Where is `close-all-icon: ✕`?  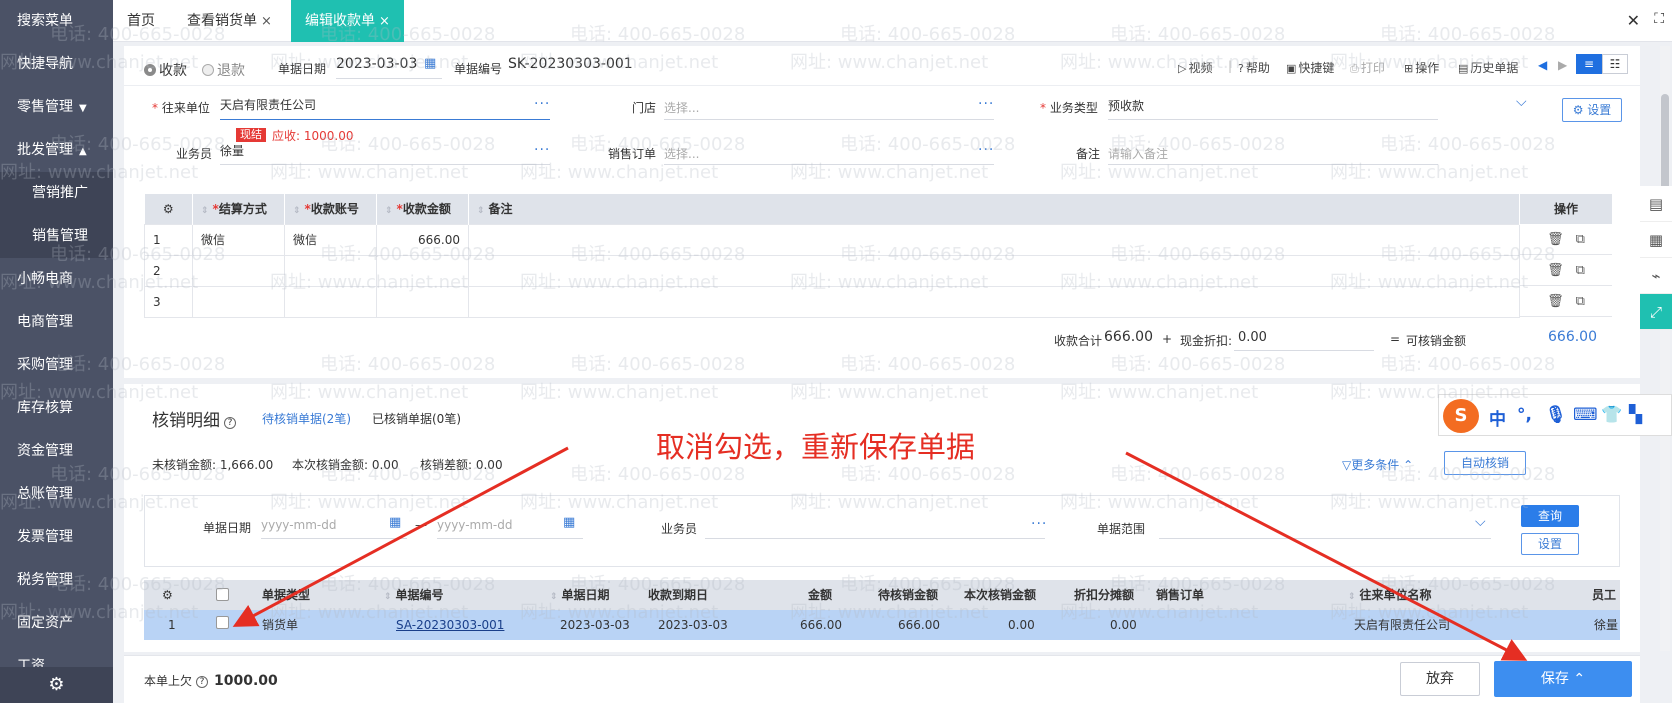 close-all-icon: ✕ is located at coordinates (1633, 20).